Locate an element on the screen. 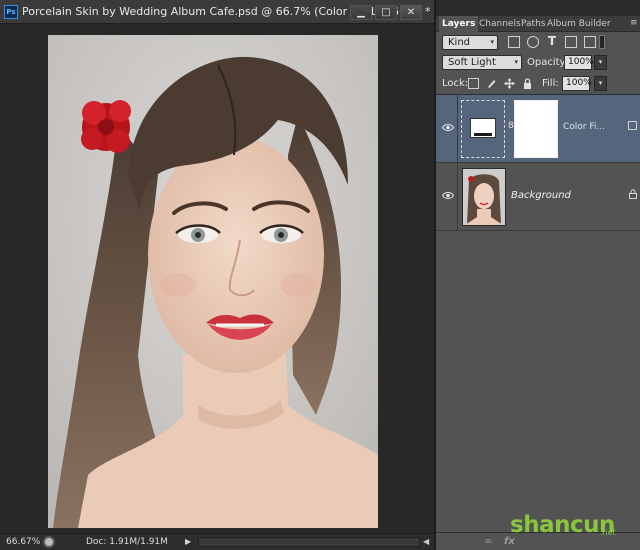  zoom-level: 66.67% is located at coordinates (23, 542).